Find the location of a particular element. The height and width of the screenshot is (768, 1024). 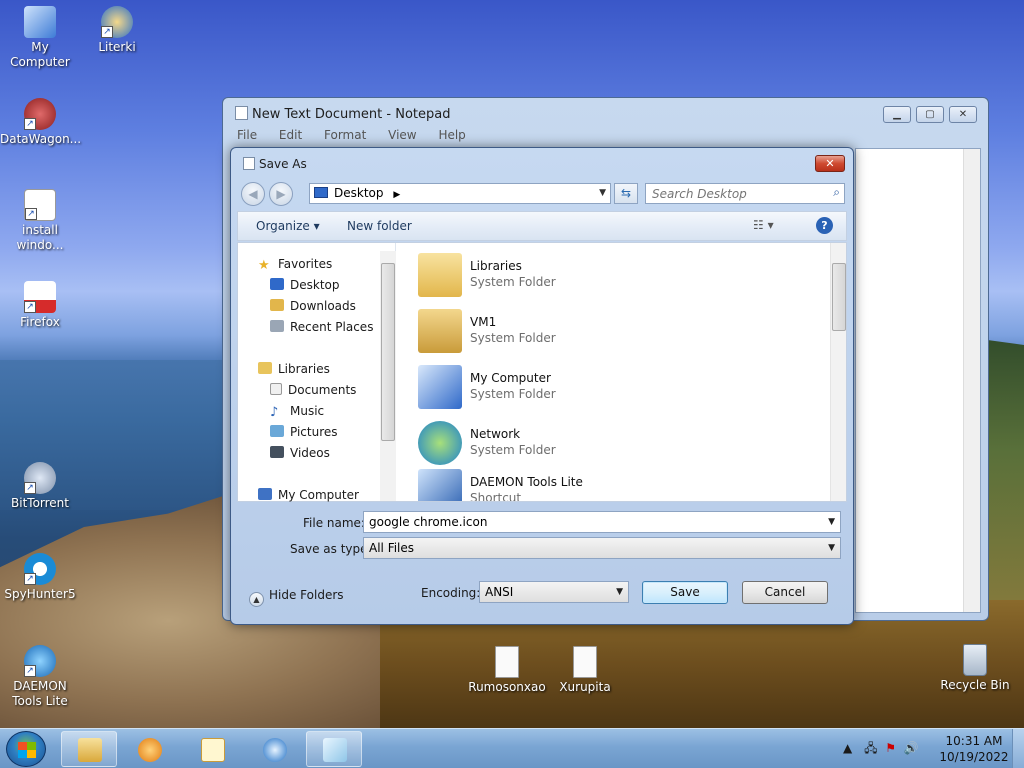

nav-documents: Documents is located at coordinates (313, 390).